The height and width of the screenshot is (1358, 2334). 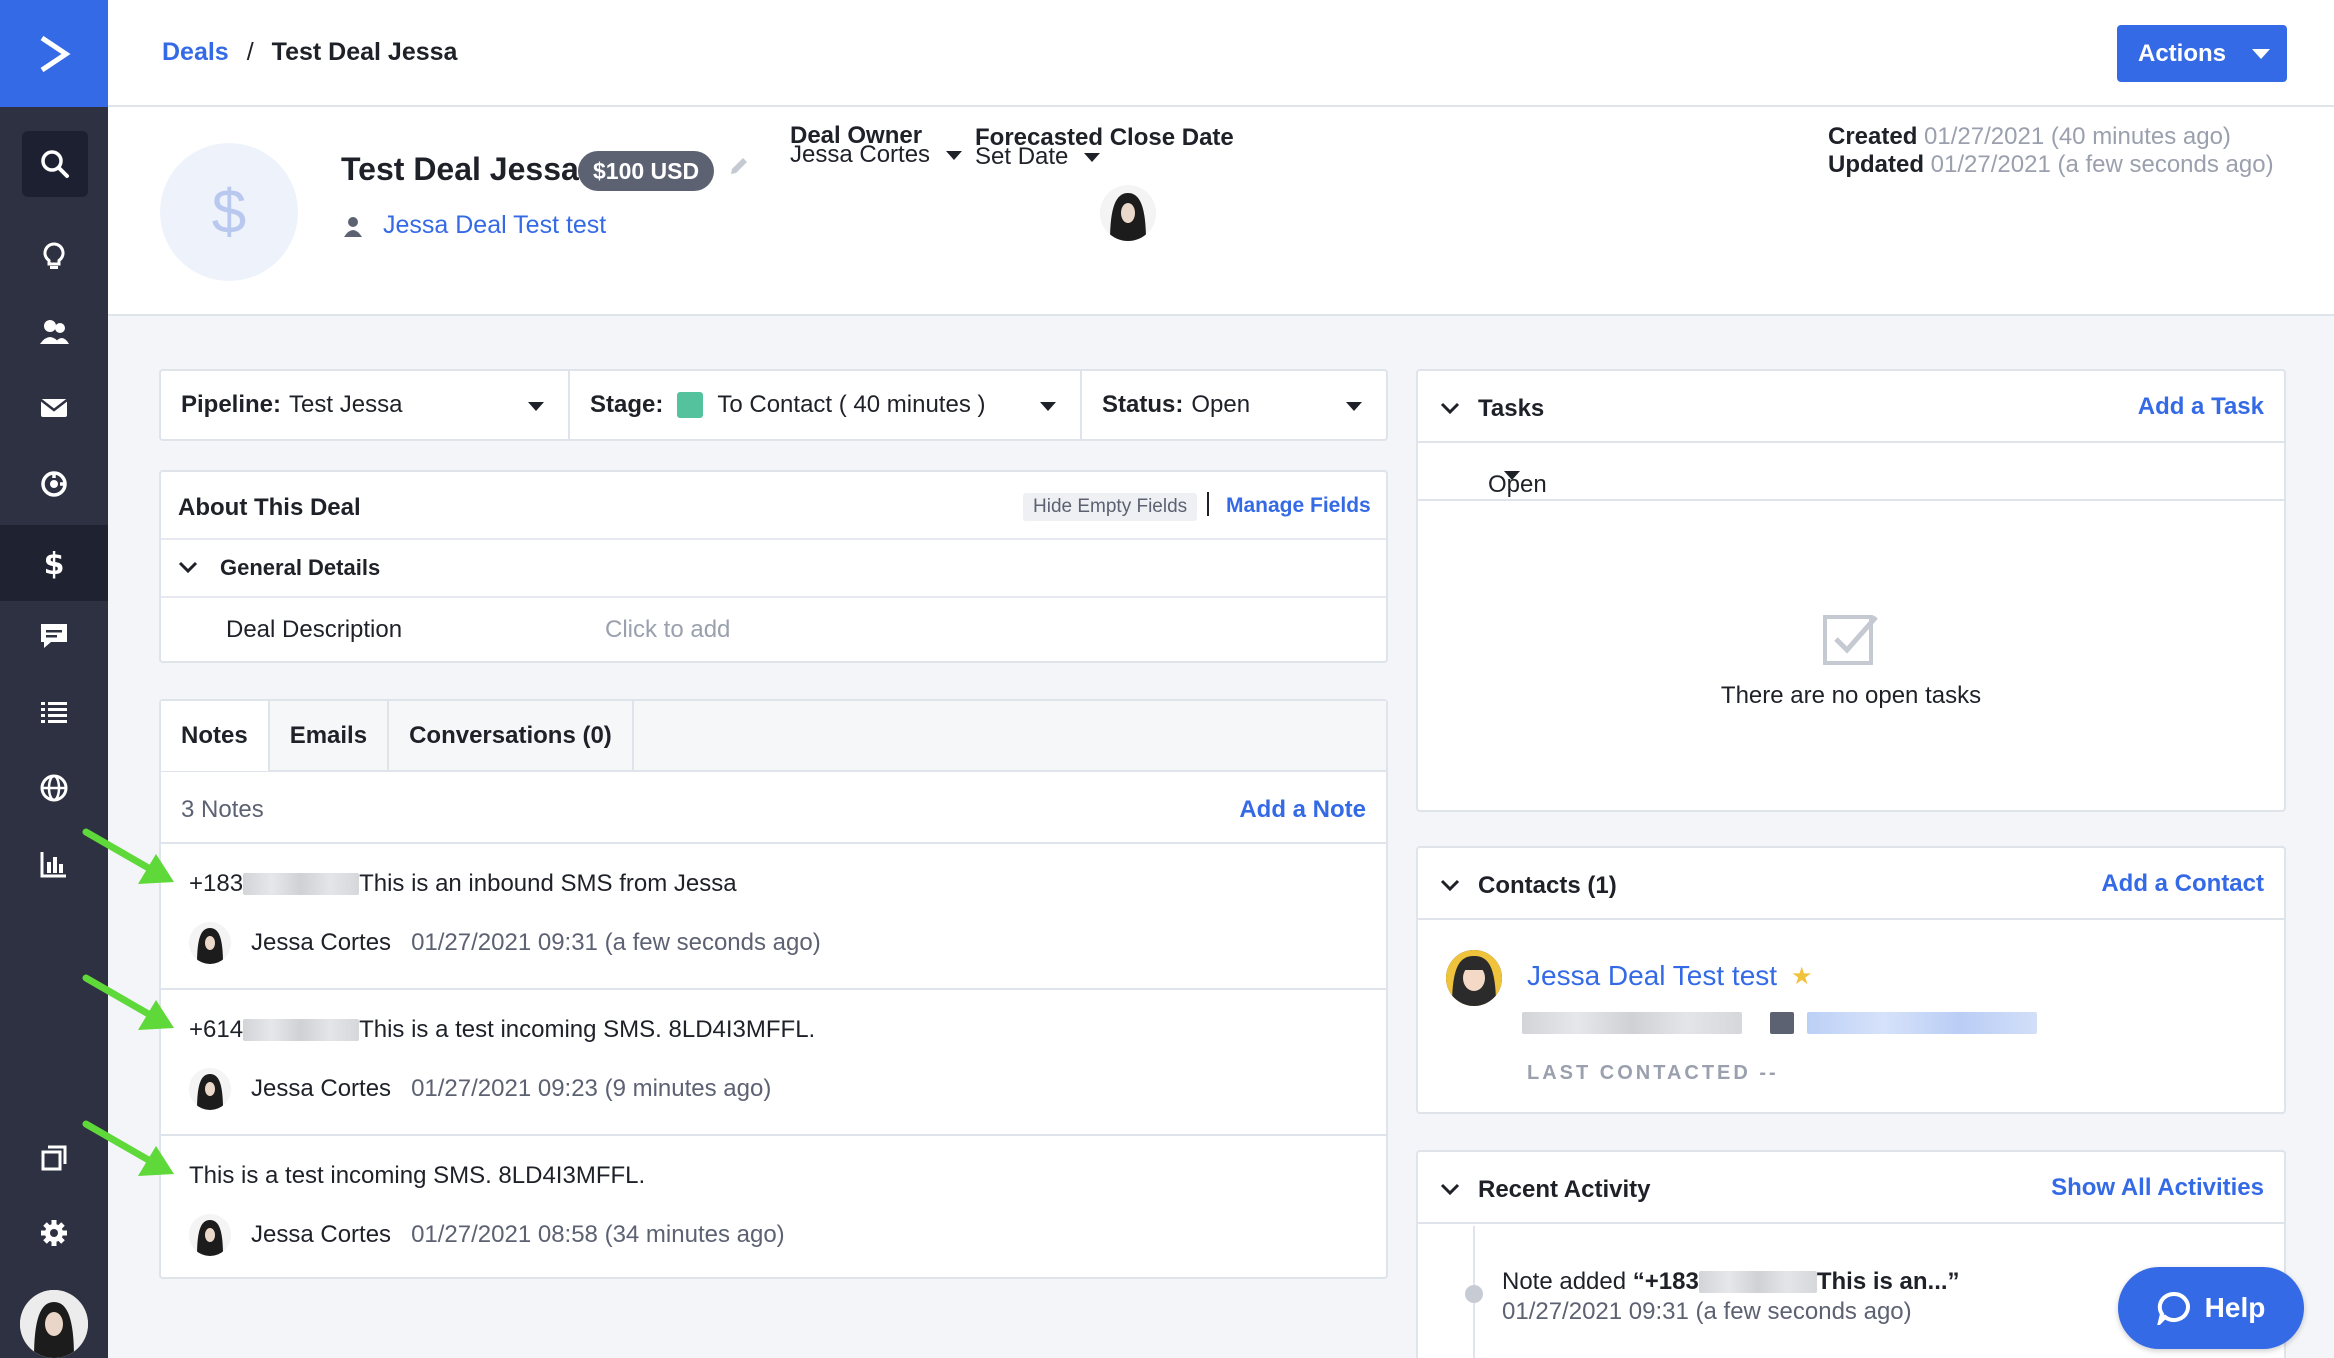 I want to click on nav-lists, so click(x=54, y=712).